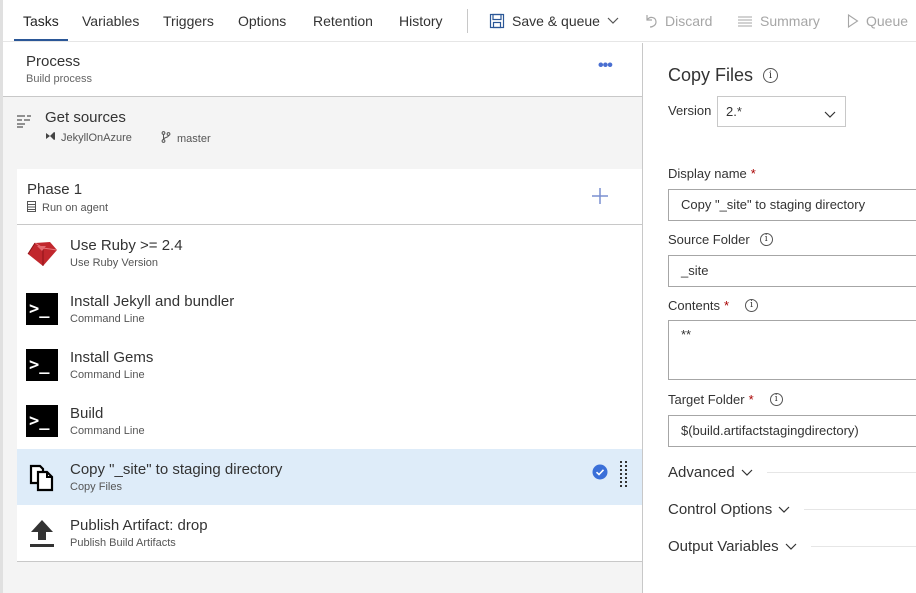 This screenshot has height=593, width=916. I want to click on repo-name: JekyllOnAzure, so click(96, 137).